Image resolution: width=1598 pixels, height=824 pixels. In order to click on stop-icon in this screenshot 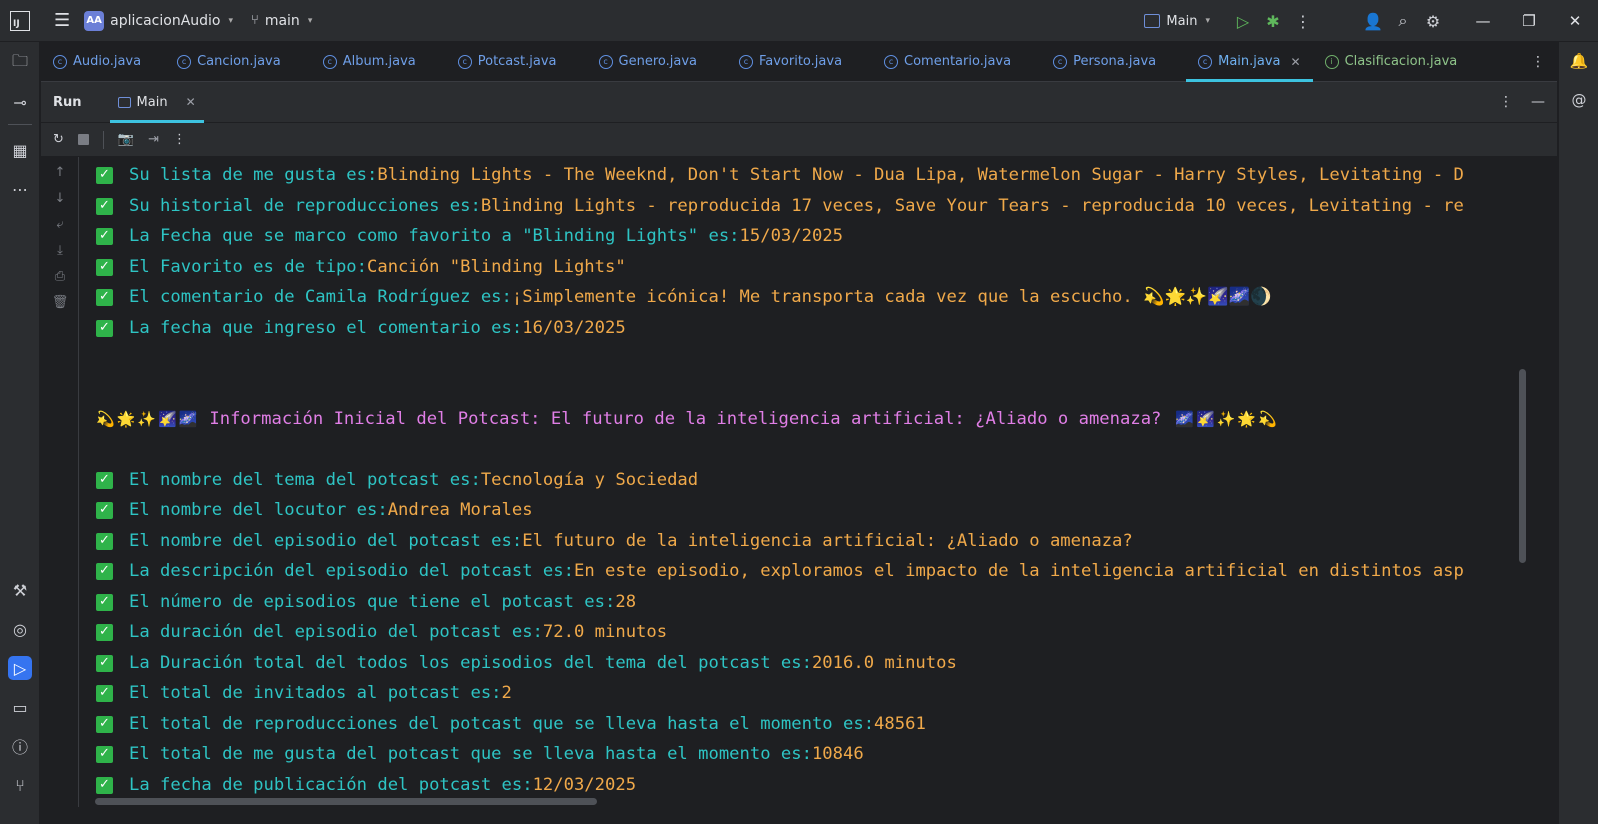, I will do `click(83, 139)`.